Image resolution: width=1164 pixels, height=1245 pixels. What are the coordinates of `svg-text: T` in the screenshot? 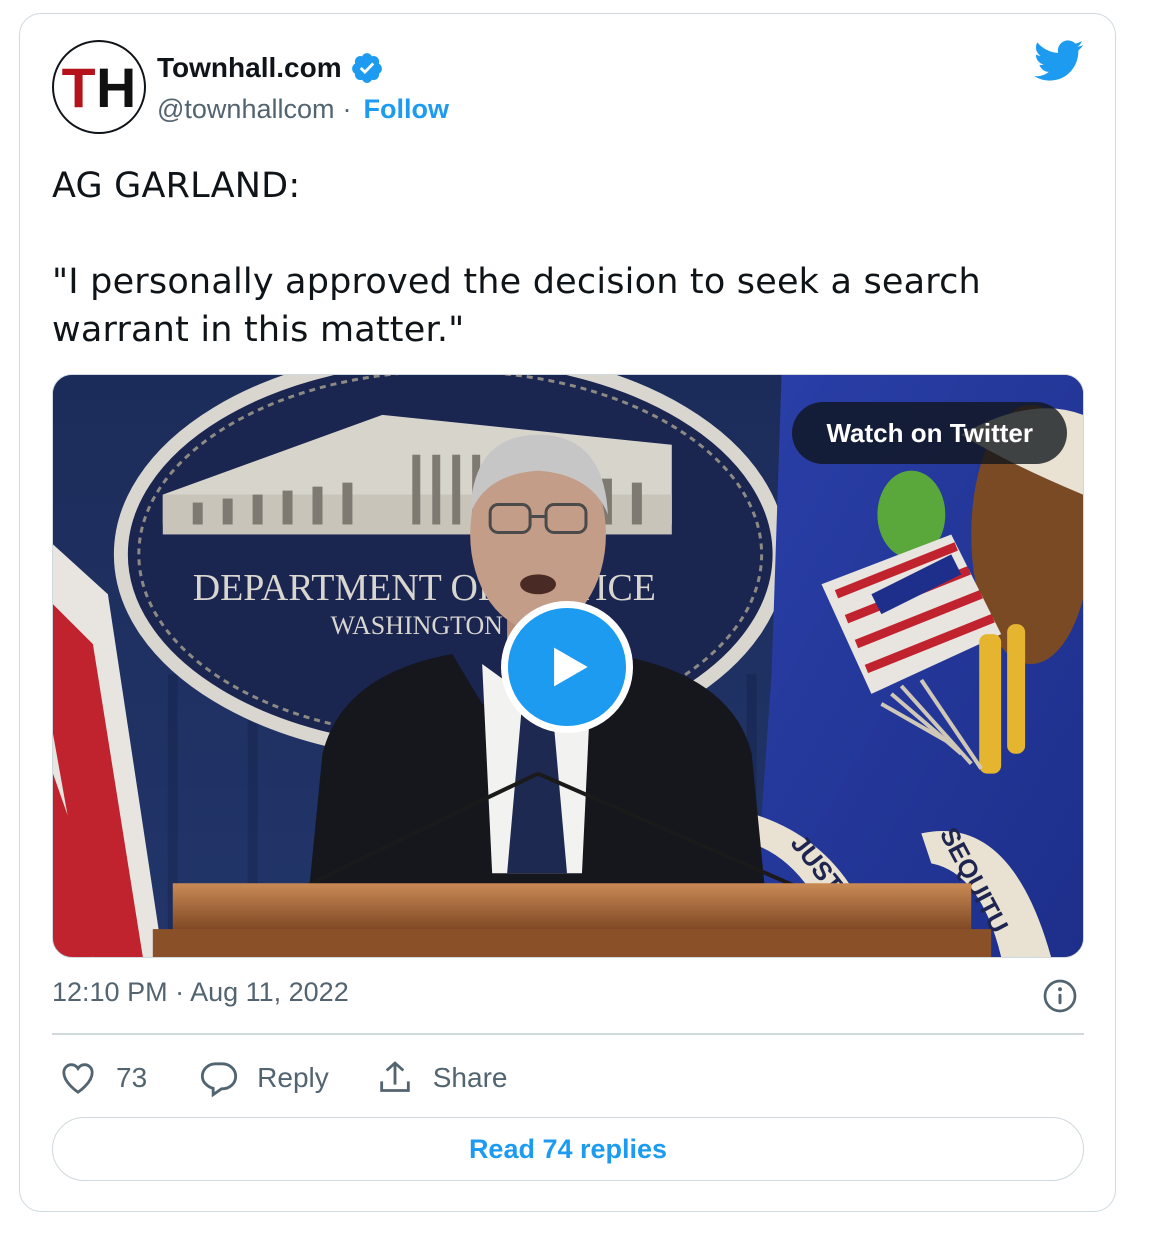 It's located at (79, 88).